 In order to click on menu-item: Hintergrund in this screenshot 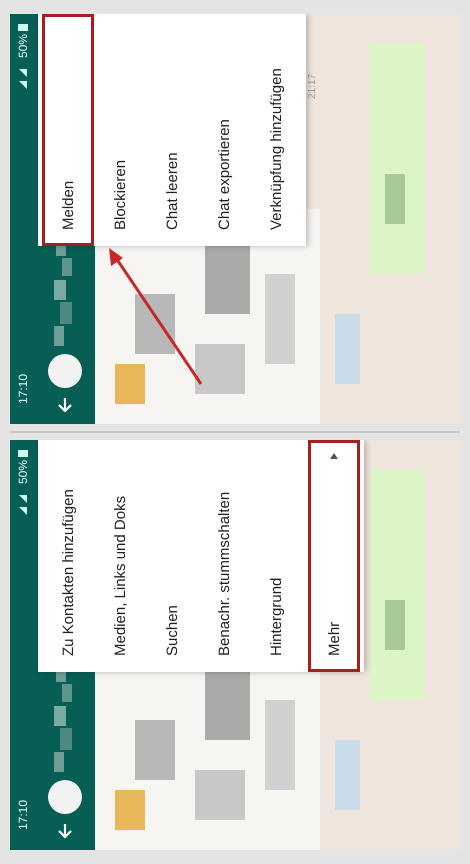, I will do `click(276, 556)`.